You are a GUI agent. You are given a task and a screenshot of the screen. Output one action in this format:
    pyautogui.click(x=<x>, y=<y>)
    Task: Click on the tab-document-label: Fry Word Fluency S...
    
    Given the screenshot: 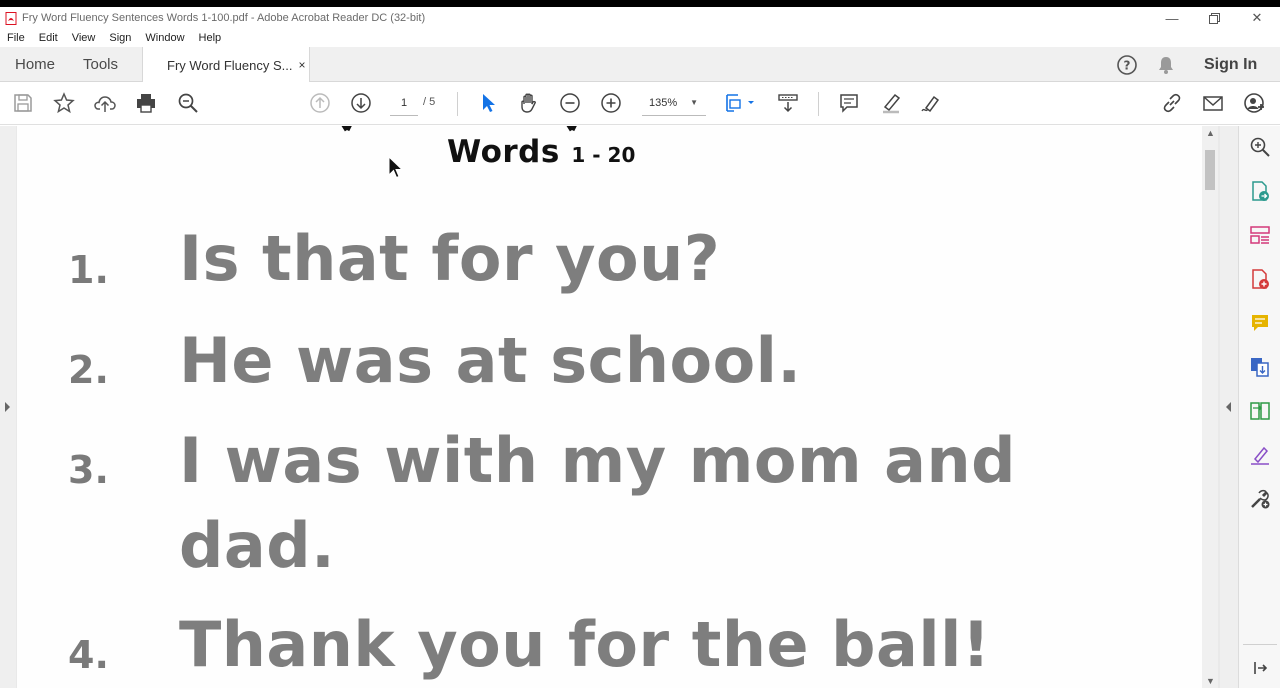 What is the action you would take?
    pyautogui.click(x=230, y=65)
    